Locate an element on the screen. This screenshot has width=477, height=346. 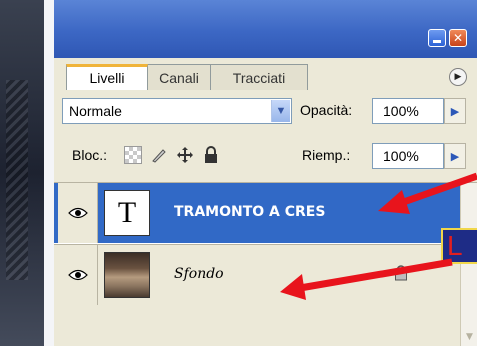
image-layer-thumbnail is located at coordinates (127, 275).